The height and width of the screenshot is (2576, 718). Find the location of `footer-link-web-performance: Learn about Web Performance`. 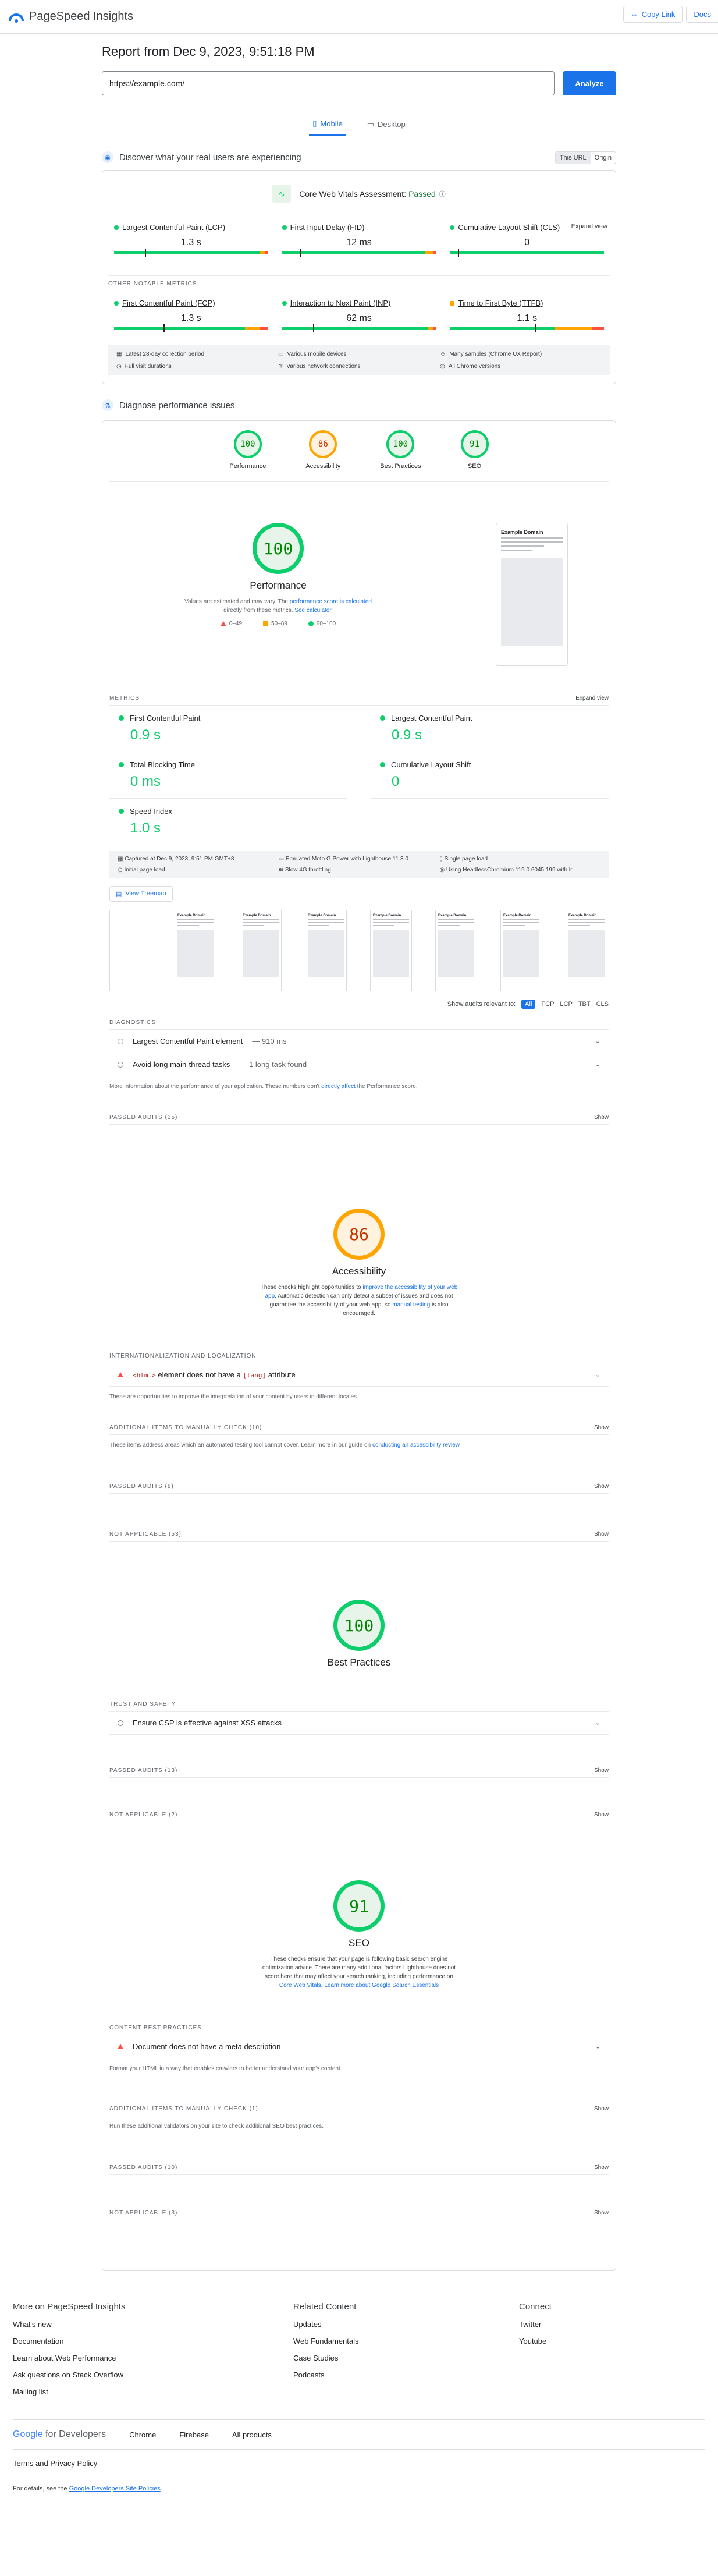

footer-link-web-performance: Learn about Web Performance is located at coordinates (153, 2358).